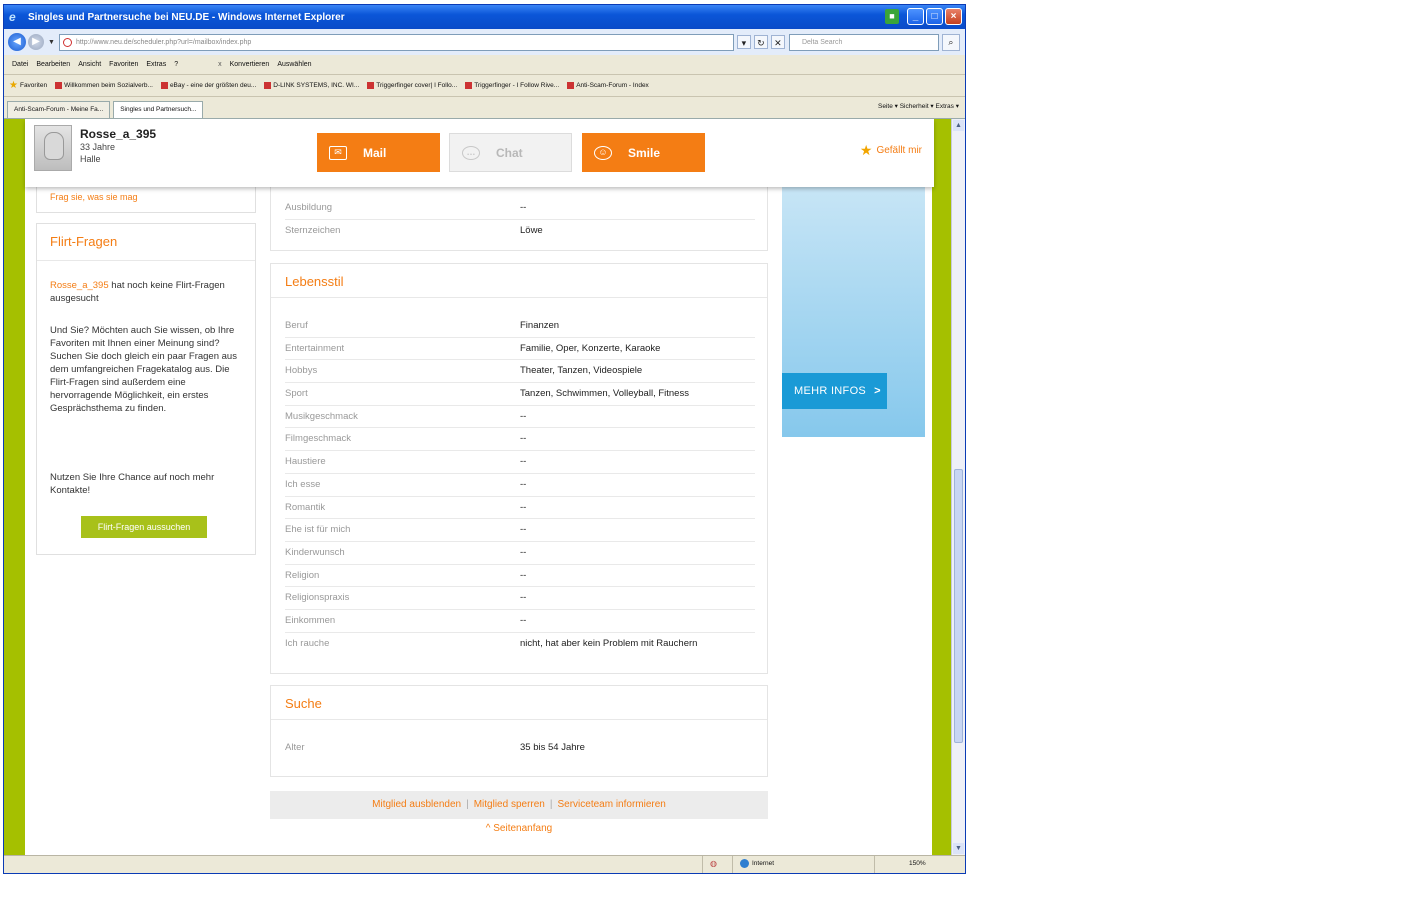 The width and height of the screenshot is (1416, 907). What do you see at coordinates (123, 64) in the screenshot?
I see `menu-favoriten: Favoriten` at bounding box center [123, 64].